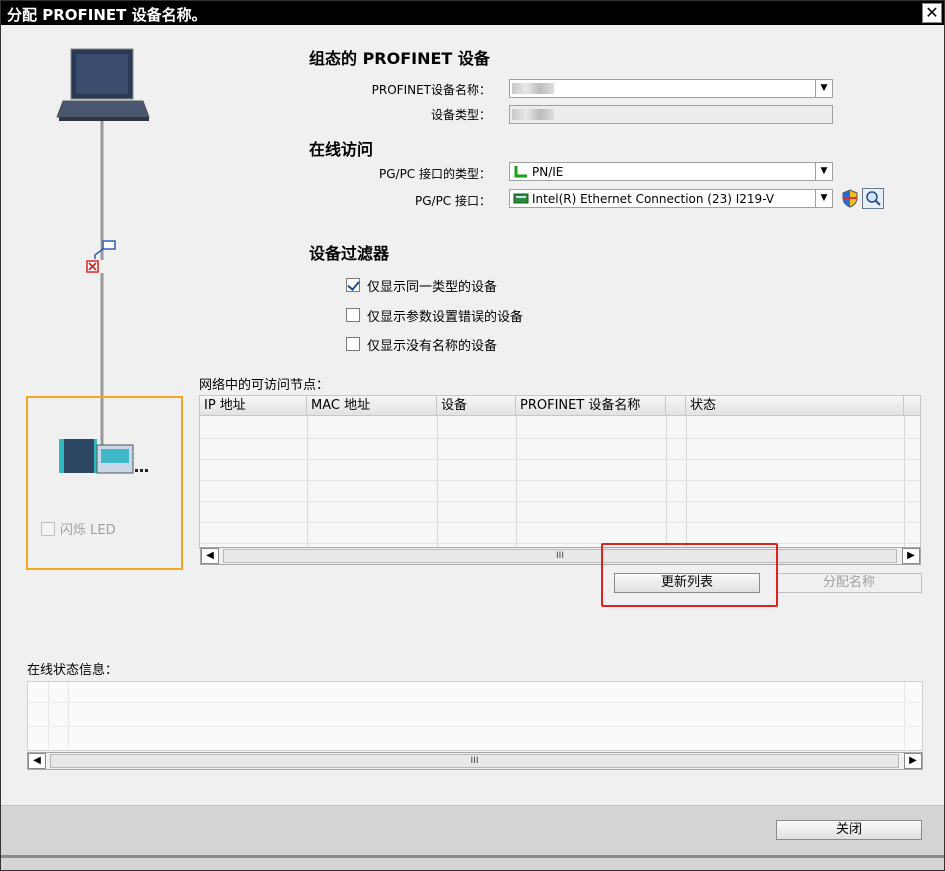 The image size is (945, 871). I want to click on column-header-ip: IP 地址, so click(253, 406).